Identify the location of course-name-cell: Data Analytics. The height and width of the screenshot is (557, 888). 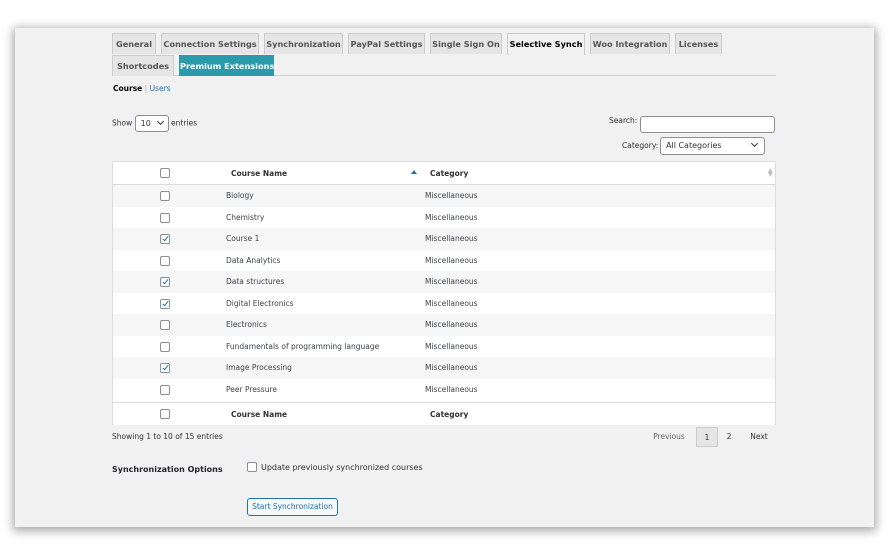
(253, 260).